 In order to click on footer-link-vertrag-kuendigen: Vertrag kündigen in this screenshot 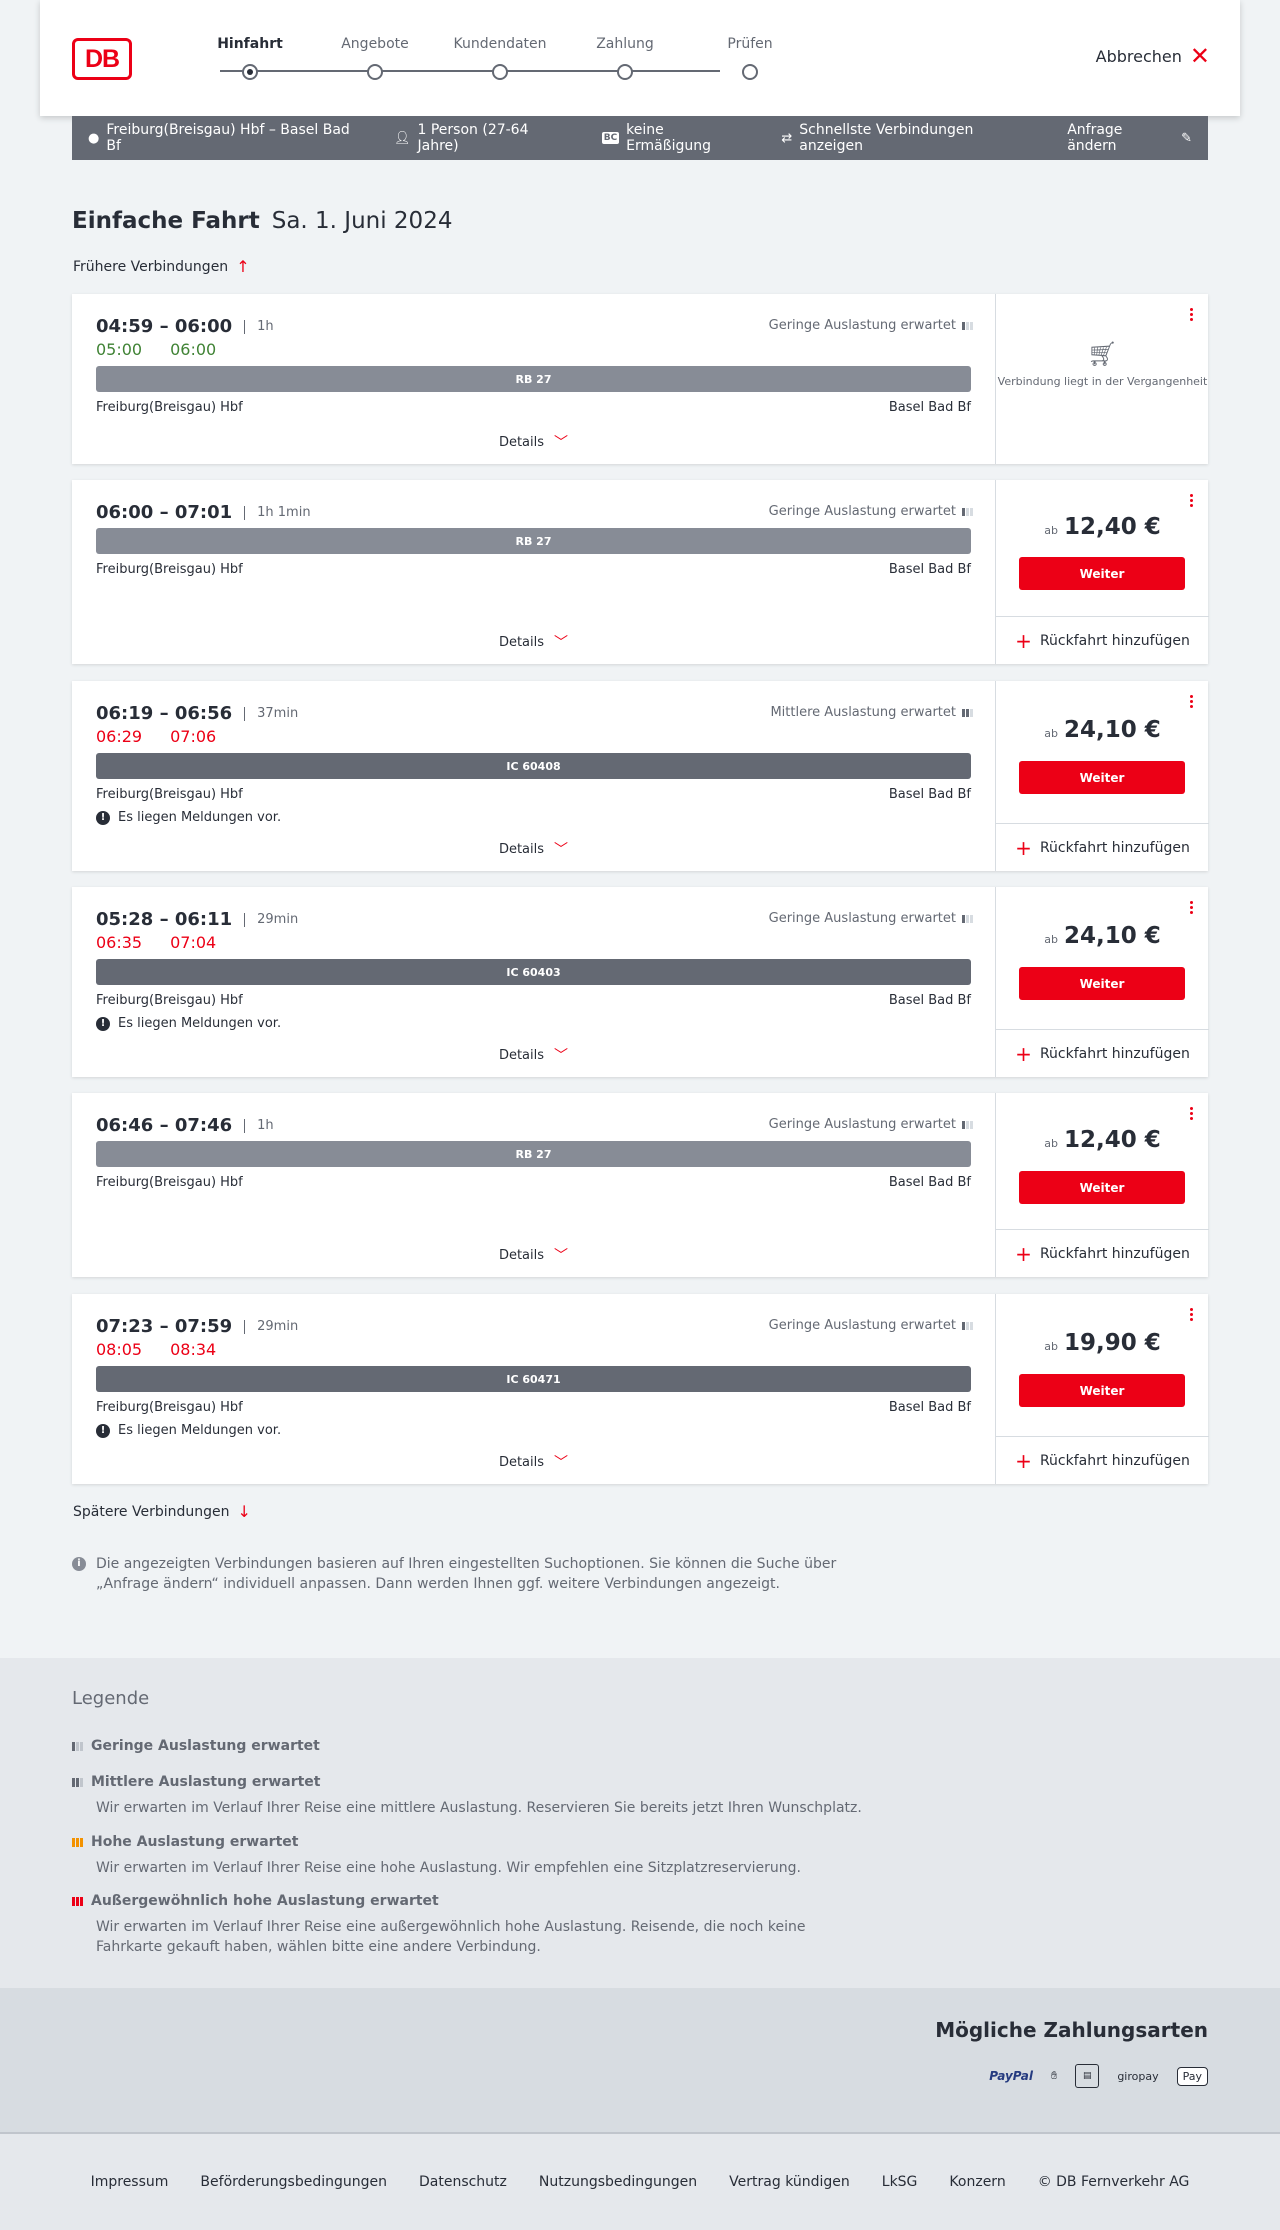, I will do `click(789, 2182)`.